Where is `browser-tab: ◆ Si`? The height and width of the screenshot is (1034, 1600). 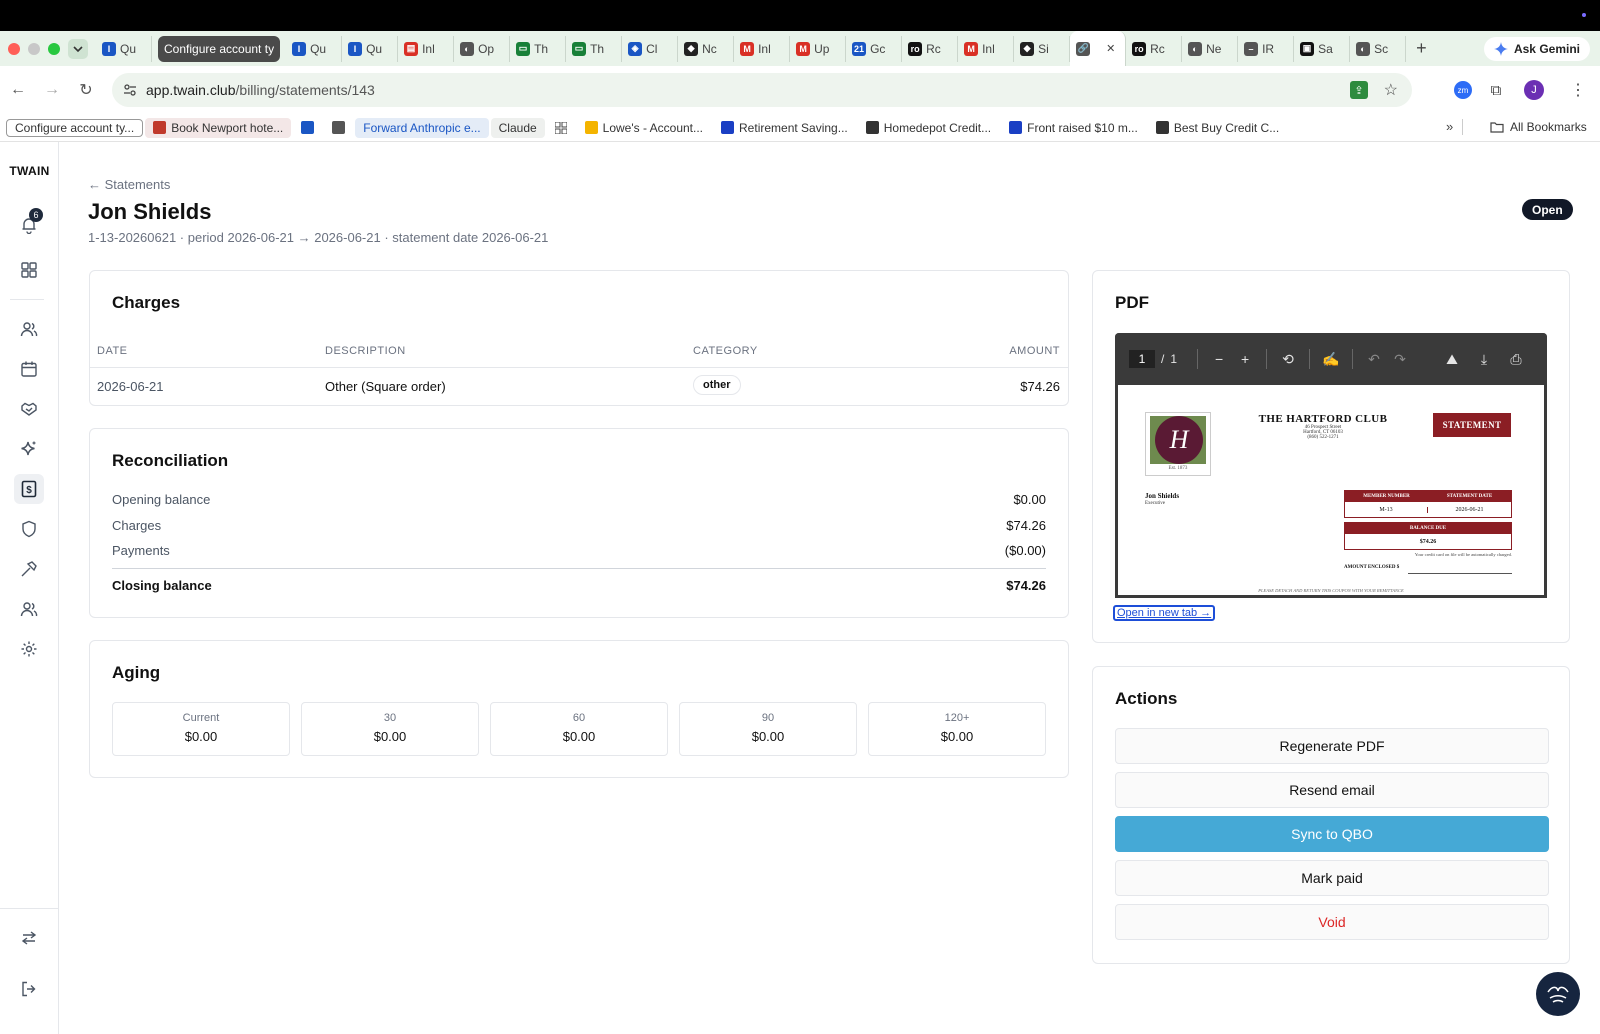 browser-tab: ◆ Si is located at coordinates (1042, 48).